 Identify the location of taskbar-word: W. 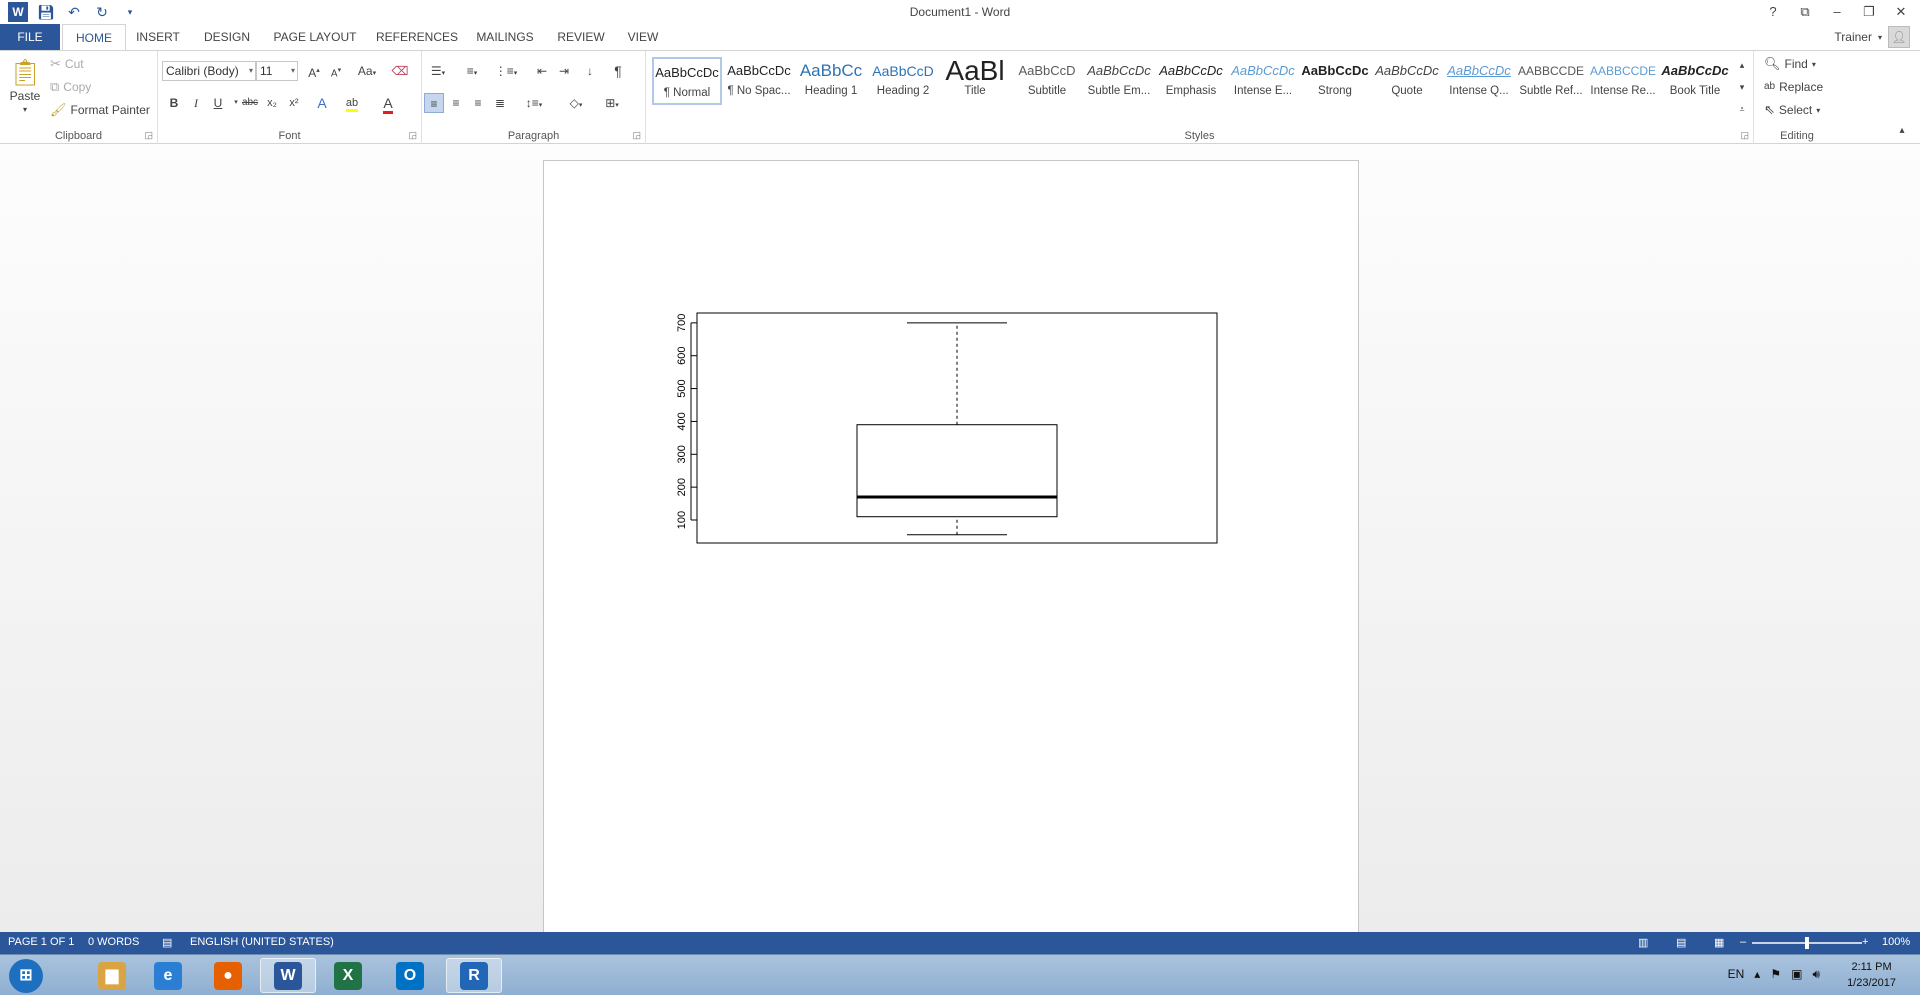
(288, 975).